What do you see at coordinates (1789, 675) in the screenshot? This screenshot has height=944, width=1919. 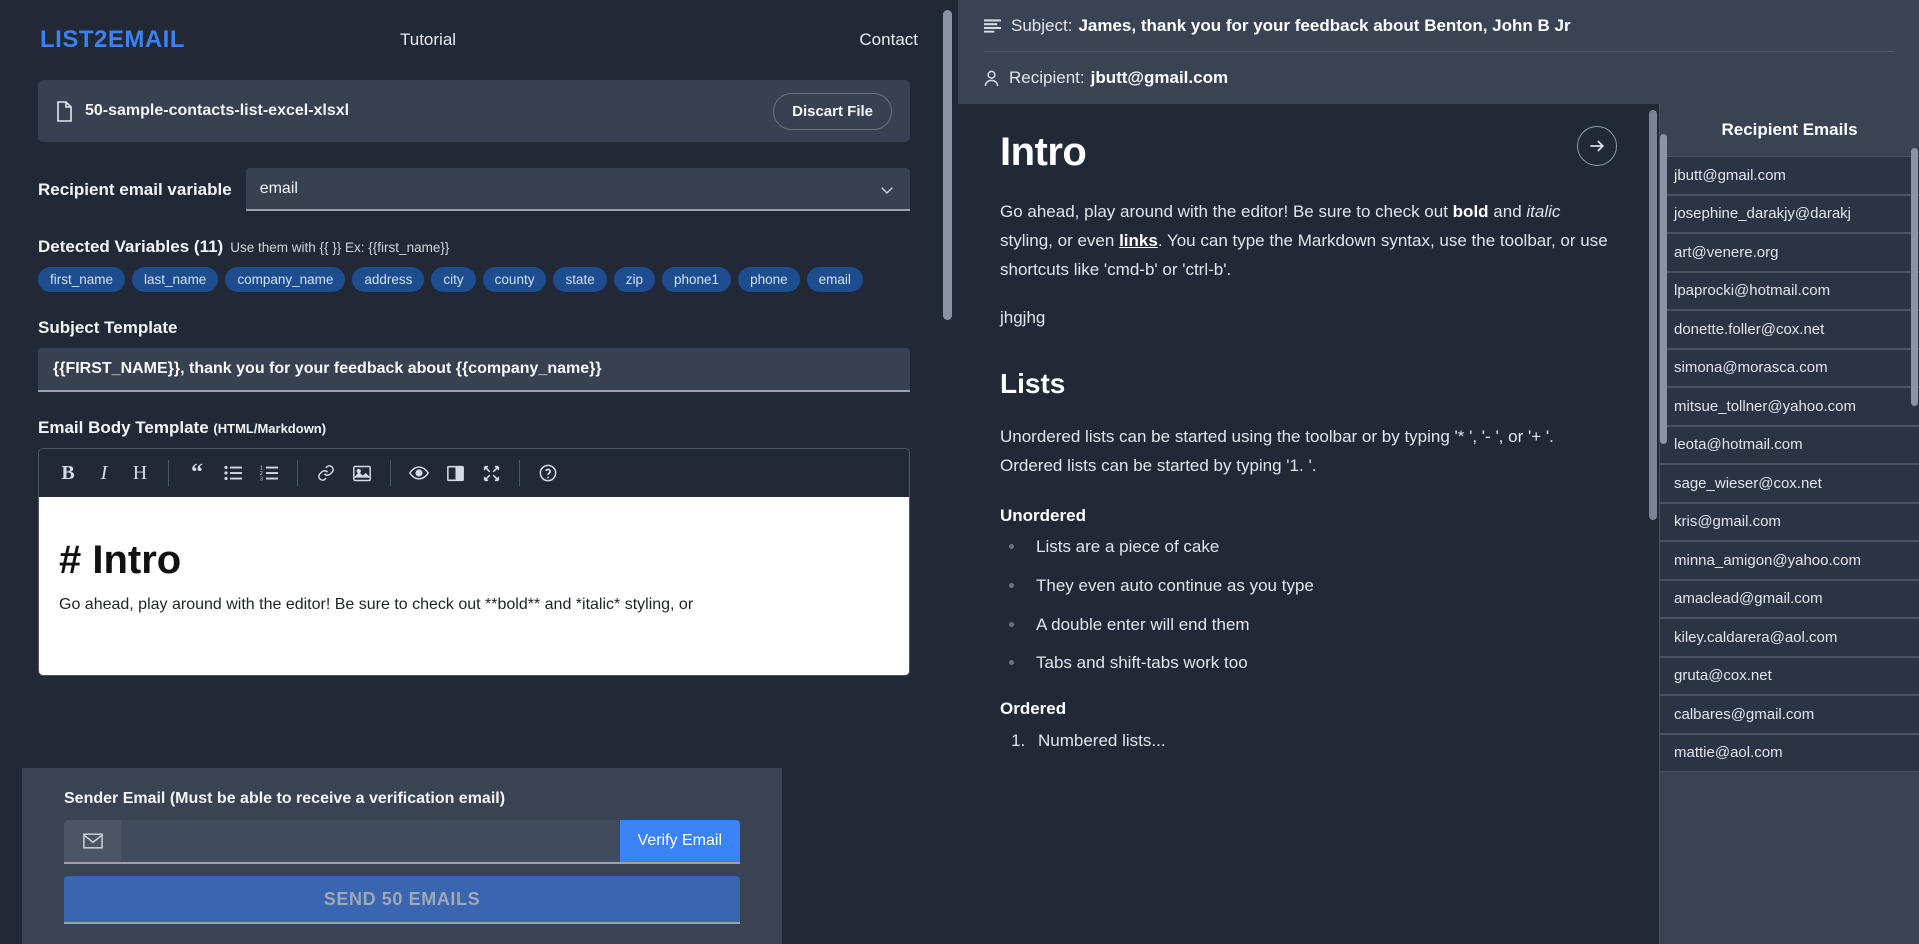 I see `recipient-email-item: gruta@cox.net` at bounding box center [1789, 675].